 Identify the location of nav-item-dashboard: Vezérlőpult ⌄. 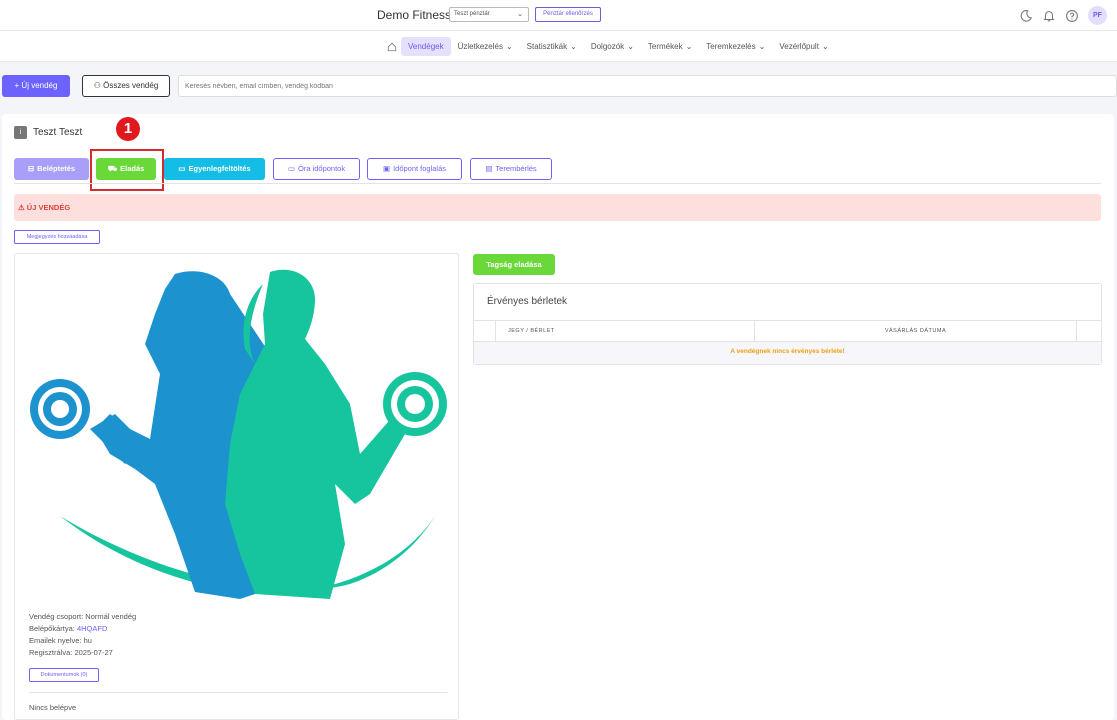
(803, 46).